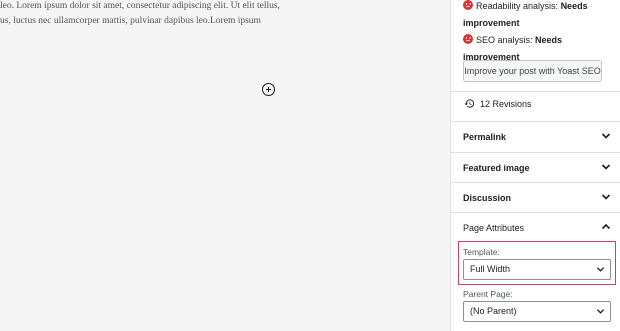  I want to click on history-icon, so click(469, 103).